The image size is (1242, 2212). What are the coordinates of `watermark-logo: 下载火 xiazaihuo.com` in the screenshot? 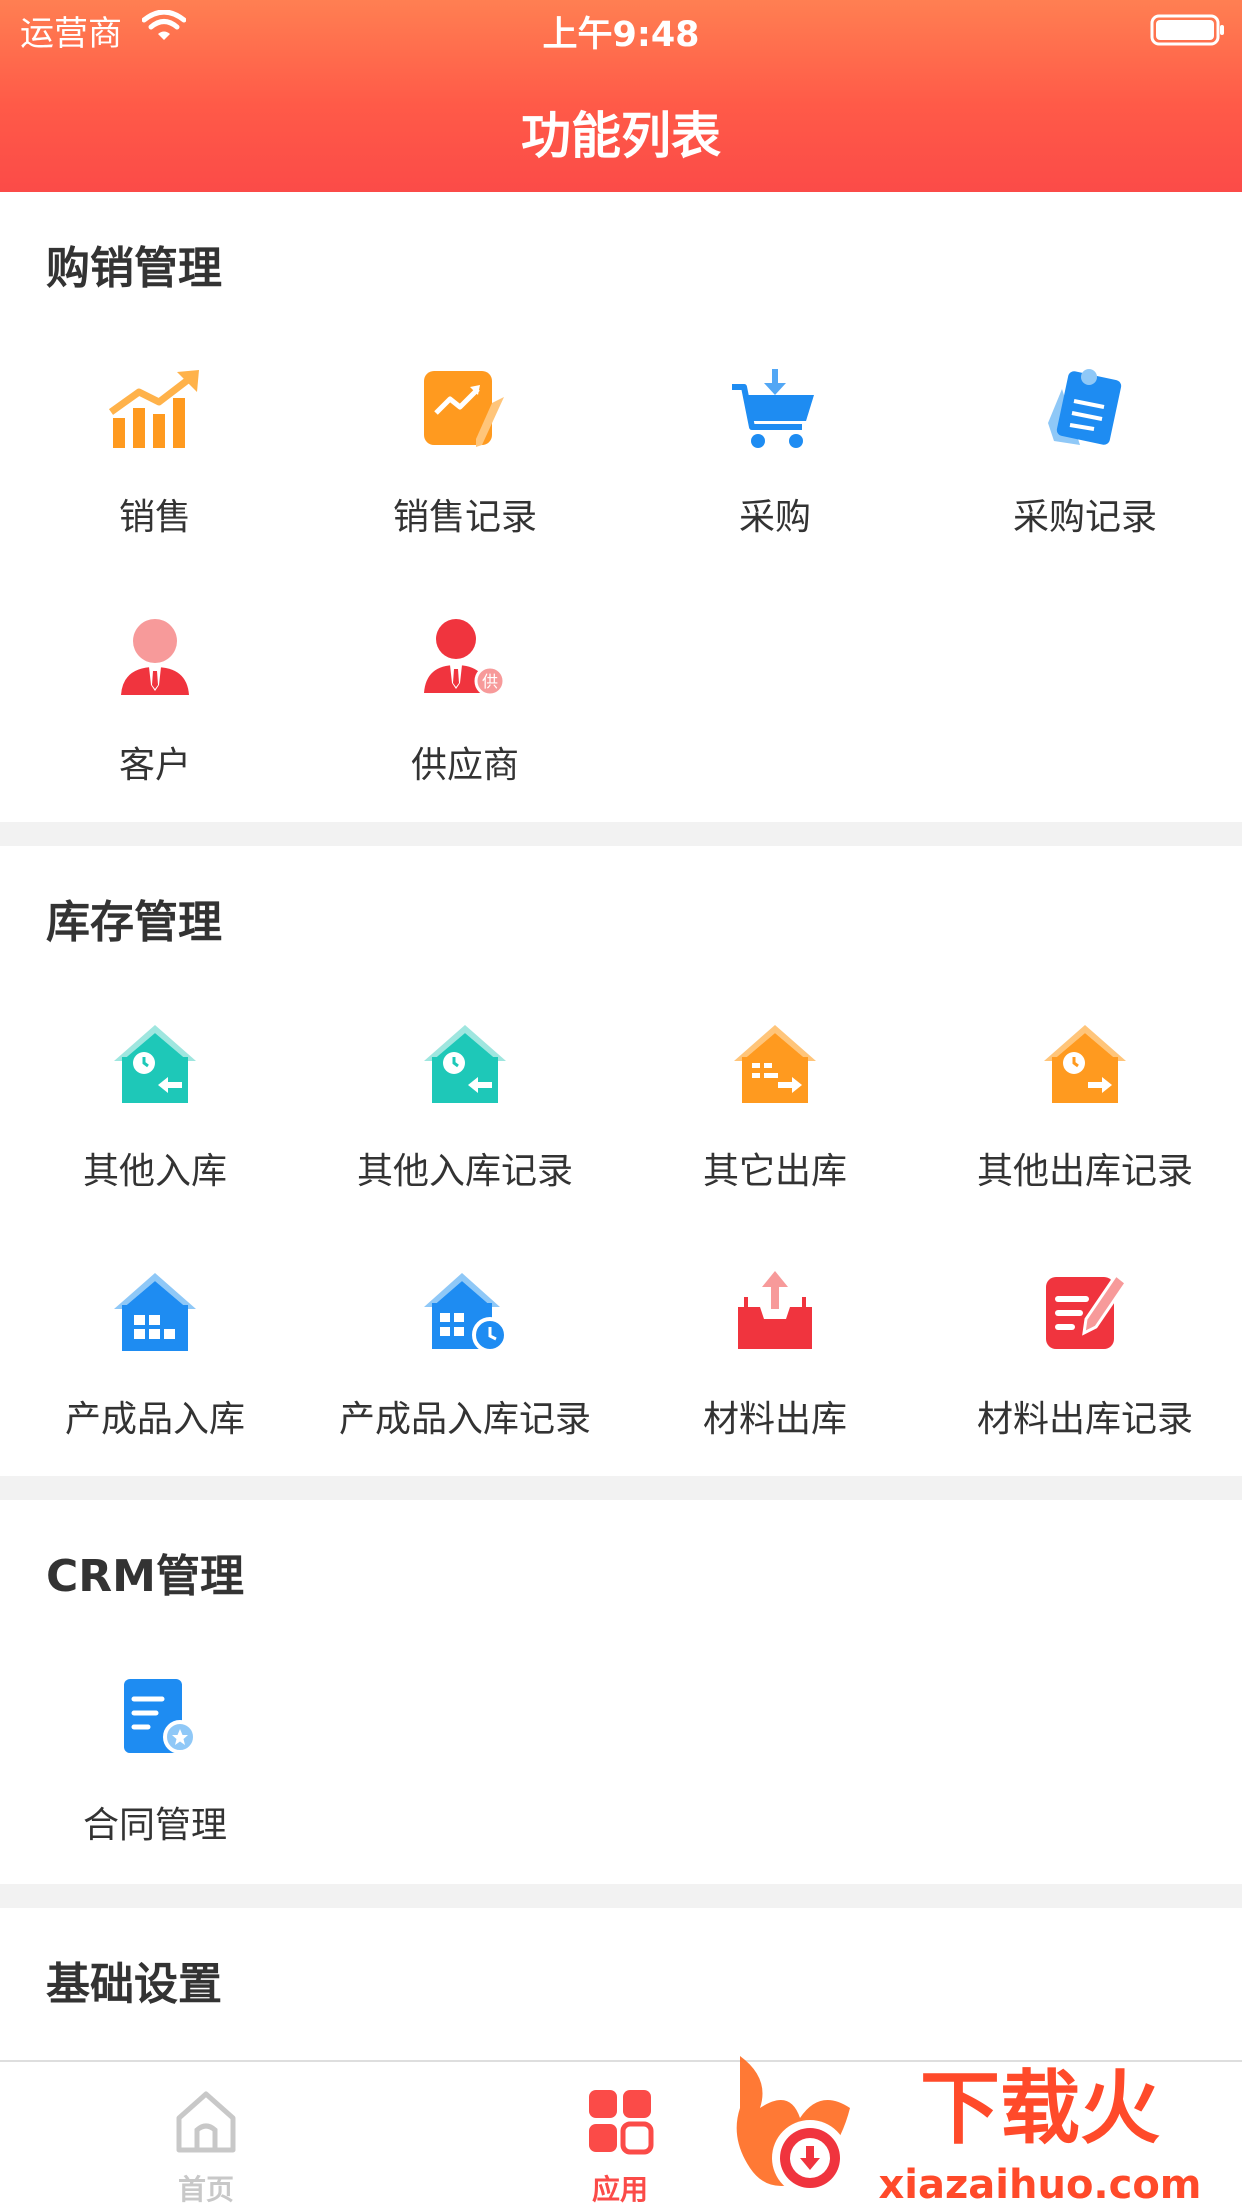 It's located at (986, 2128).